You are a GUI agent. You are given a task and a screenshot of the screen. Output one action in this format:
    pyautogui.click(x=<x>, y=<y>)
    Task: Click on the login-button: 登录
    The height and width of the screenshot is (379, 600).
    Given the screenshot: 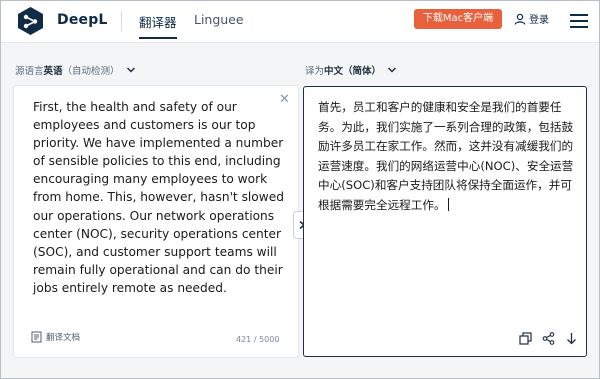 What is the action you would take?
    pyautogui.click(x=531, y=18)
    